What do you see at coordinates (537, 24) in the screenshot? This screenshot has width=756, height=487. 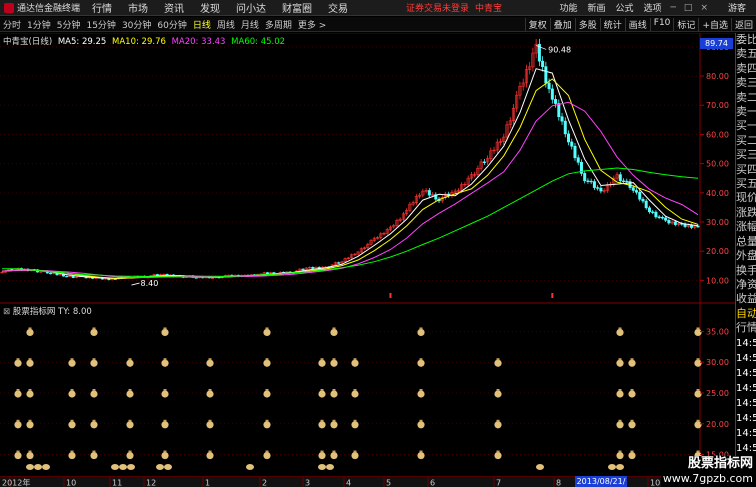 I see `tool-adjust: 复权` at bounding box center [537, 24].